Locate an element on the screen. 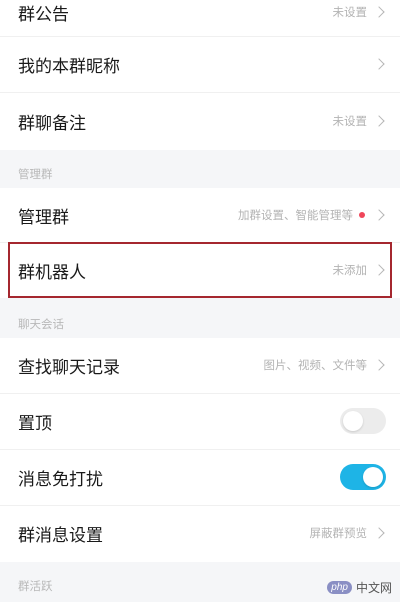 The width and height of the screenshot is (400, 602). group-robot-label: 群机器人 is located at coordinates (52, 272).